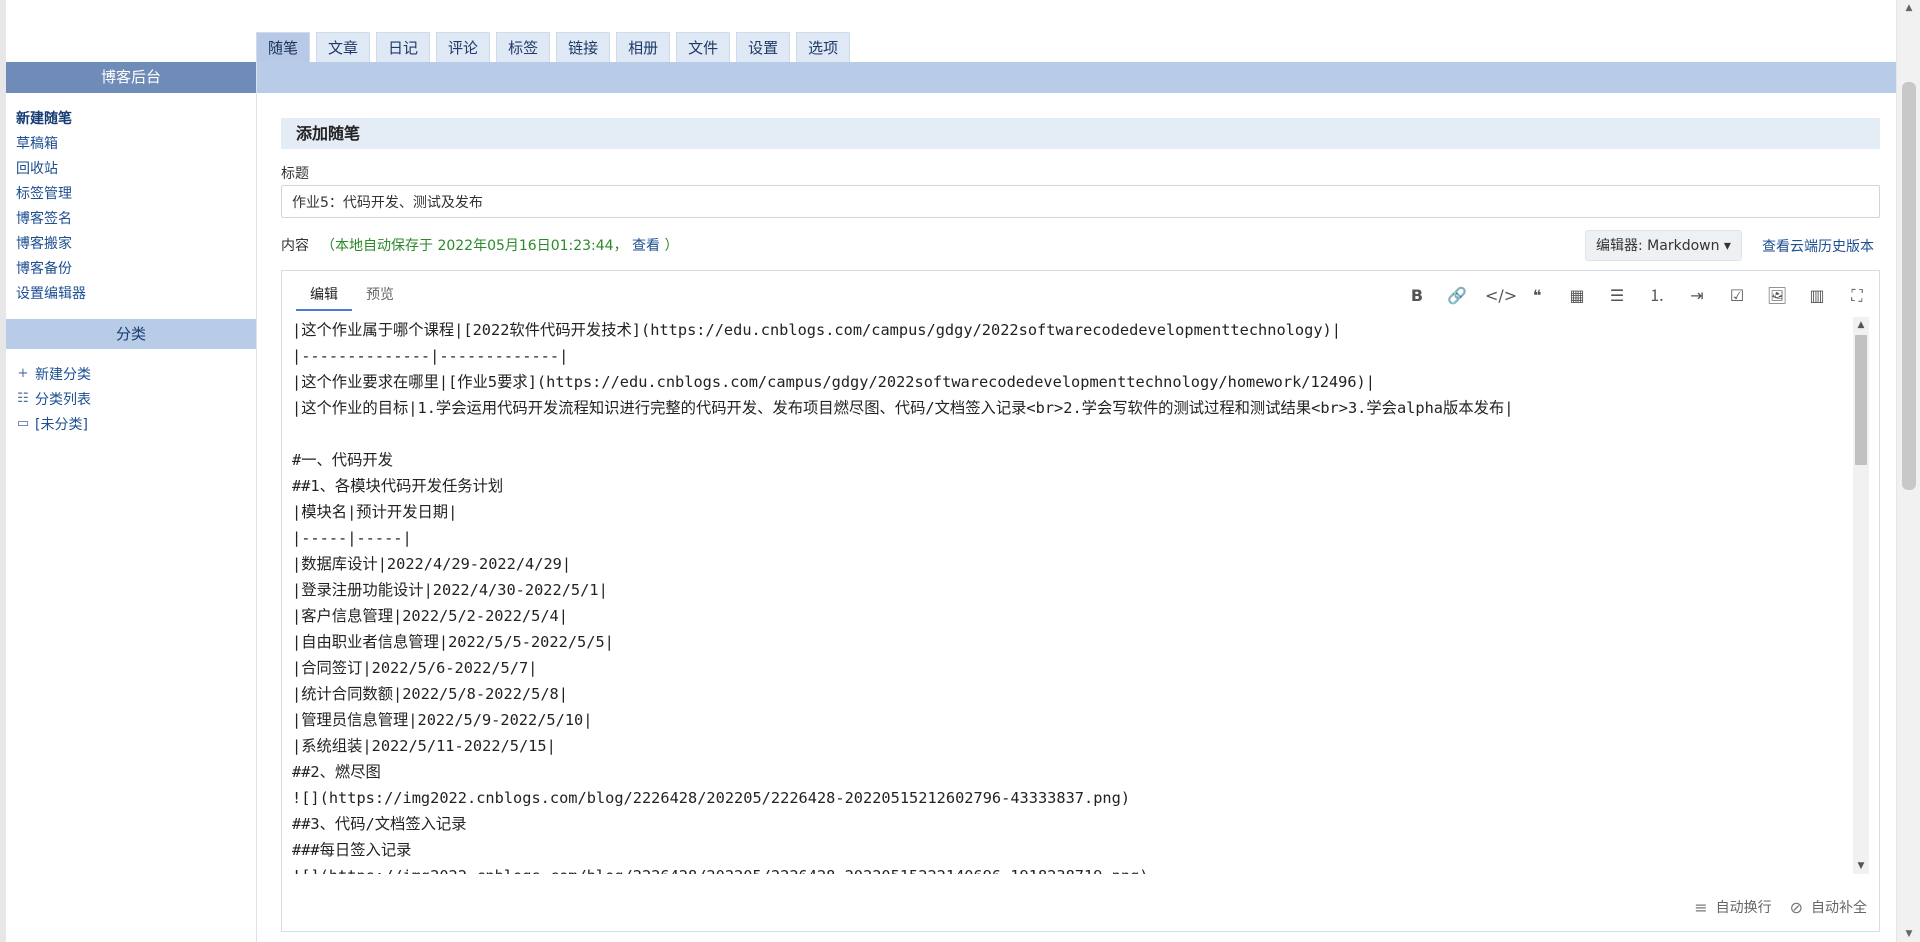 The image size is (1920, 942). Describe the element at coordinates (398, 486) in the screenshot. I see `code-line: ##1、各模块代码开发任务计划` at that location.